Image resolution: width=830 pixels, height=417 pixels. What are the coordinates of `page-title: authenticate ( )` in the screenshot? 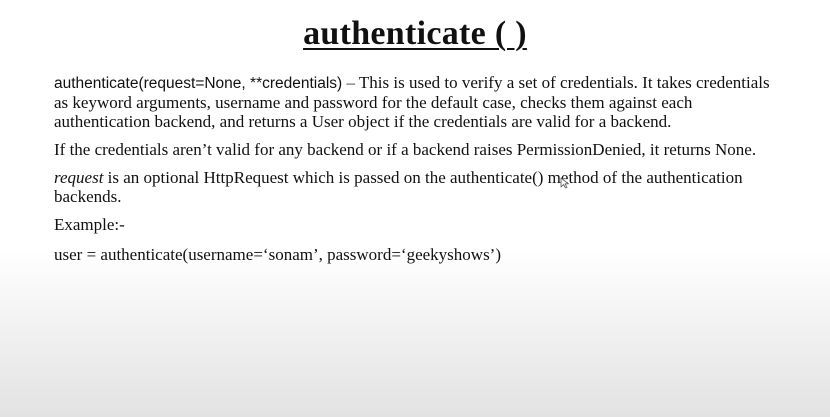 It's located at (415, 33).